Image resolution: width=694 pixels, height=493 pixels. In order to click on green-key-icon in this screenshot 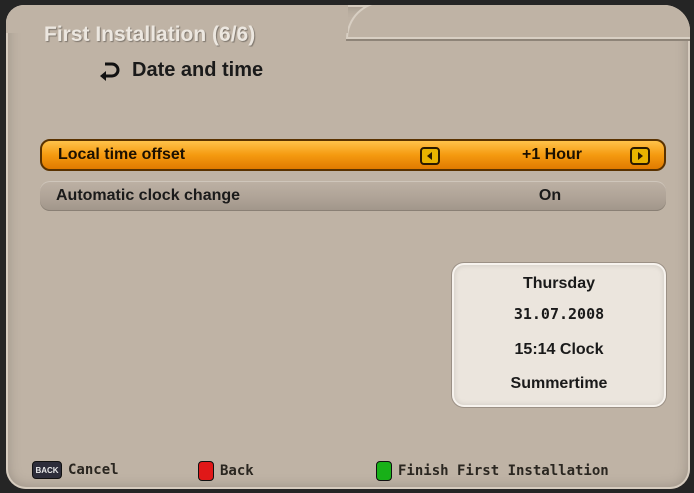, I will do `click(384, 471)`.